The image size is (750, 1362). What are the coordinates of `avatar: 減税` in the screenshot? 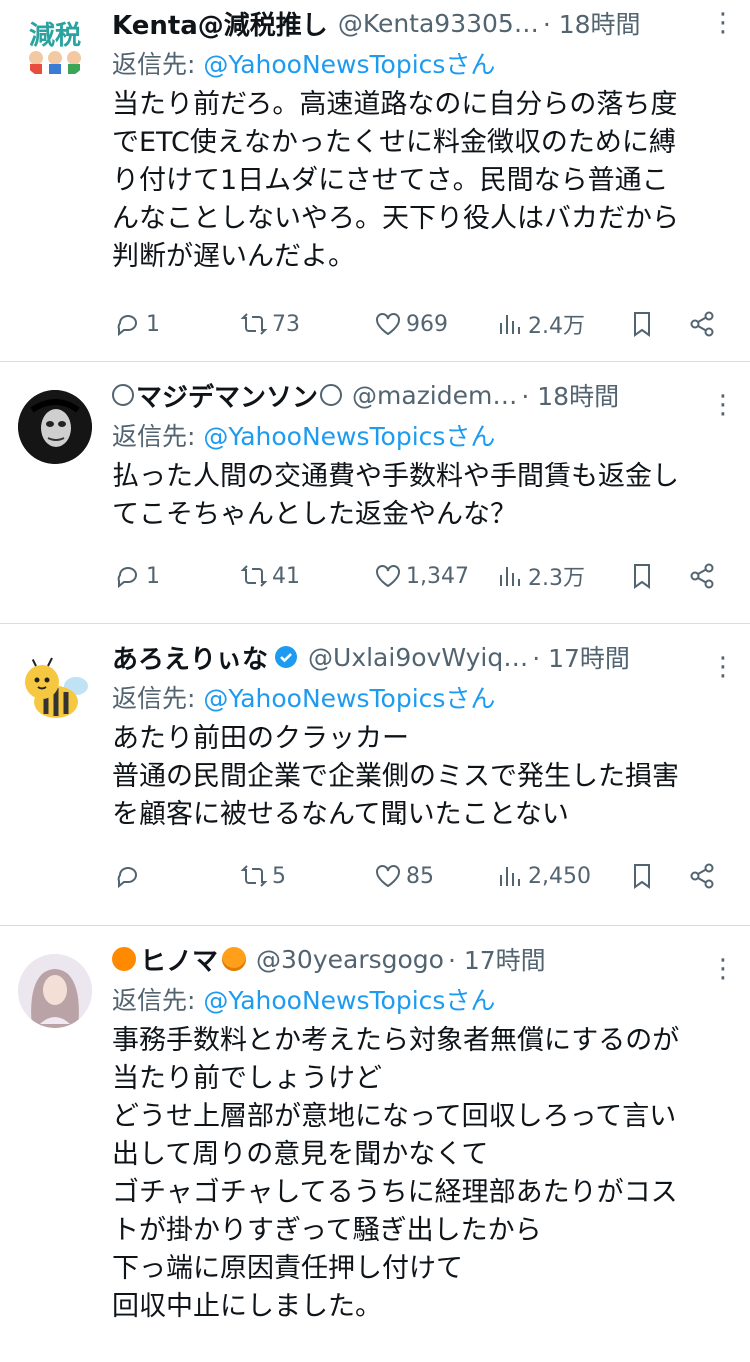 It's located at (55, 43).